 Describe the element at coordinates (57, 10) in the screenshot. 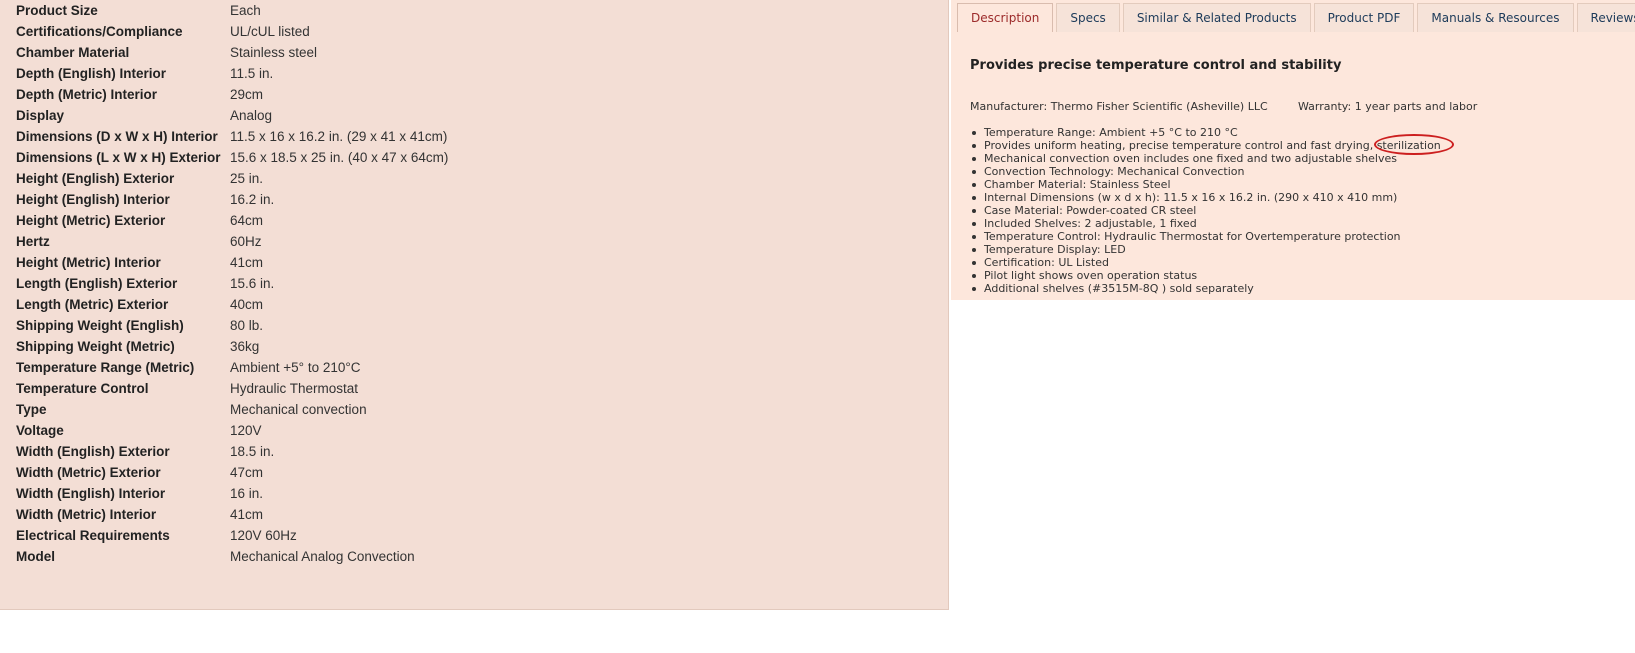

I see `spec-name: Product Size` at that location.